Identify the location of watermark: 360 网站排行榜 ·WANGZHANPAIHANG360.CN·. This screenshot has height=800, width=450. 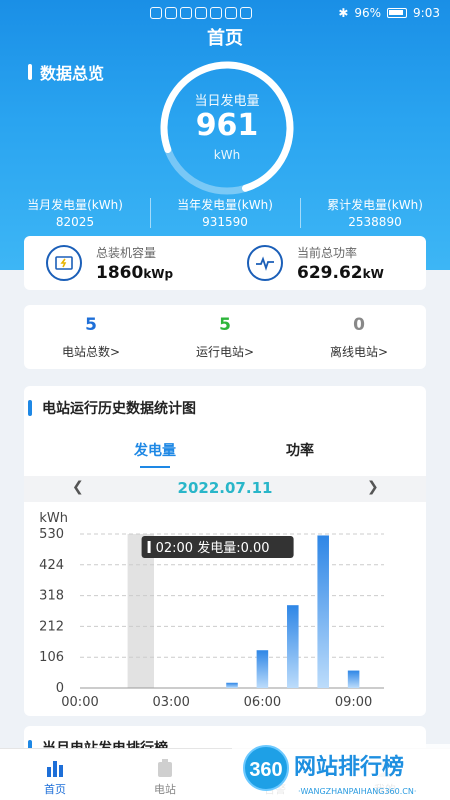
(341, 772).